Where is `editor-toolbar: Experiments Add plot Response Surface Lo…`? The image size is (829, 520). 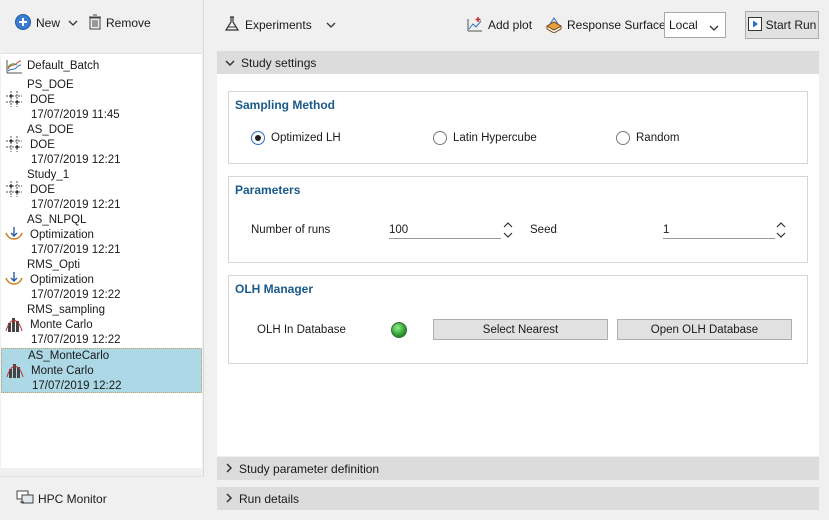 editor-toolbar: Experiments Add plot Response Surface Lo… is located at coordinates (517, 24).